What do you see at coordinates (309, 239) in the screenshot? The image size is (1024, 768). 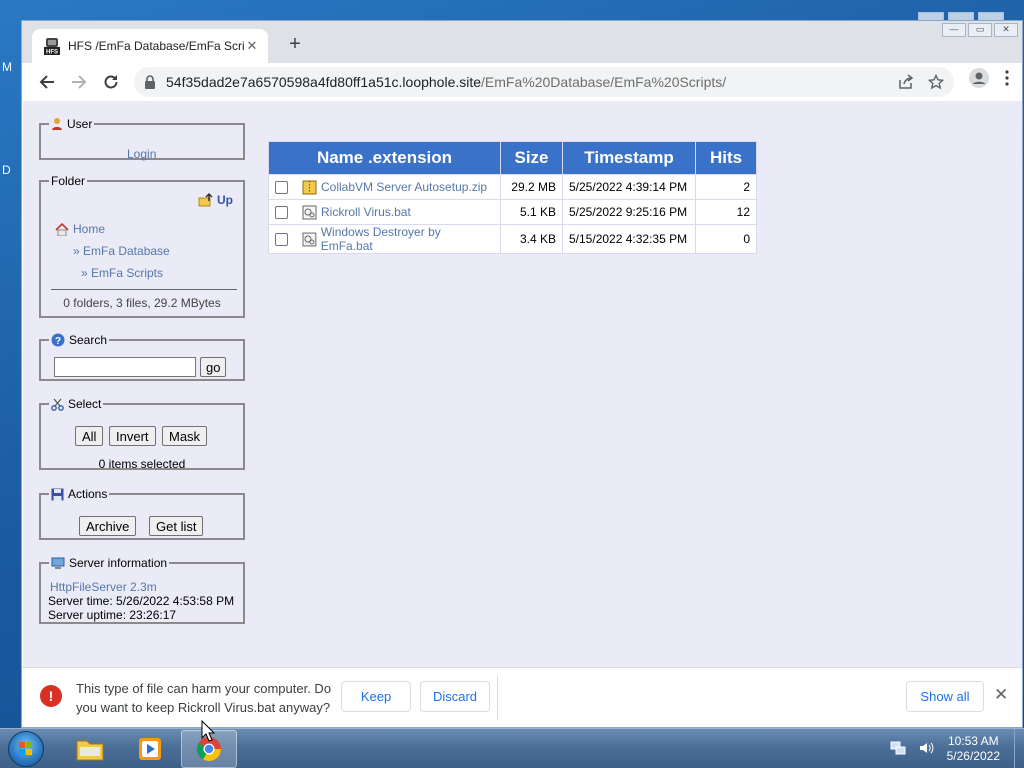 I see `batch-file-icon` at bounding box center [309, 239].